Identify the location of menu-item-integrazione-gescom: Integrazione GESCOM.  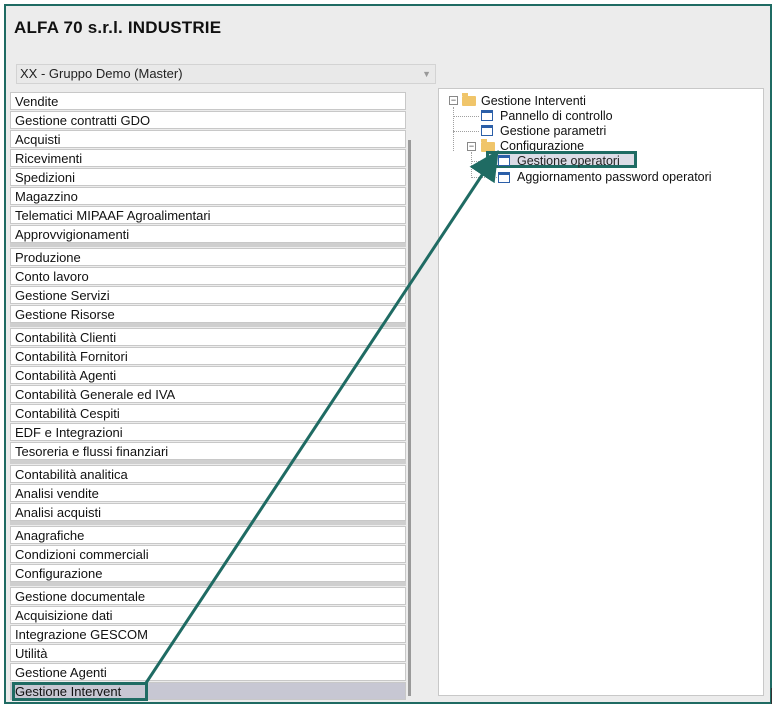
(208, 634).